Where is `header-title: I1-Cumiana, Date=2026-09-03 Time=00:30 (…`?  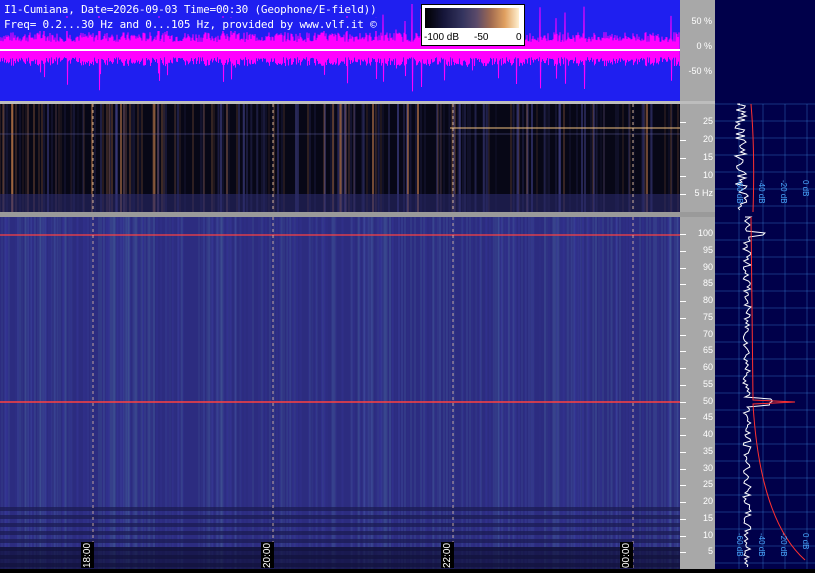
header-title: I1-Cumiana, Date=2026-09-03 Time=00:30 (… is located at coordinates (190, 9).